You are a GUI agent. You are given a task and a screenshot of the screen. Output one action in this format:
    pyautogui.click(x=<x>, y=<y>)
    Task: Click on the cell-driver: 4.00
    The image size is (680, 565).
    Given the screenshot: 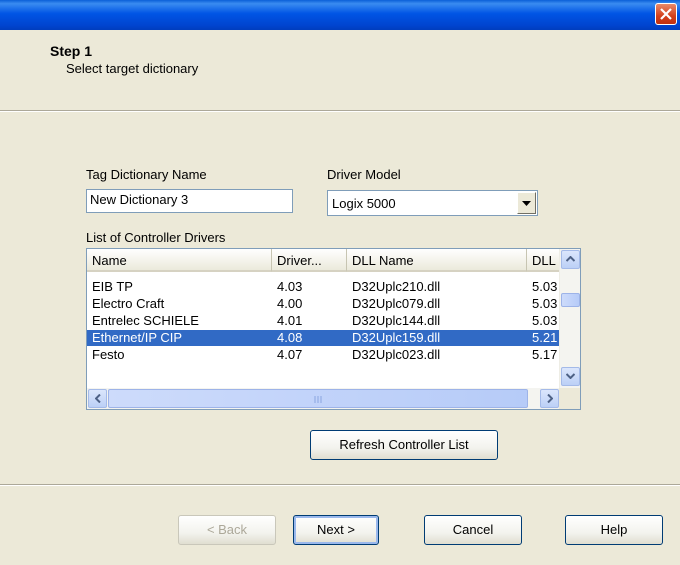 What is the action you would take?
    pyautogui.click(x=290, y=303)
    